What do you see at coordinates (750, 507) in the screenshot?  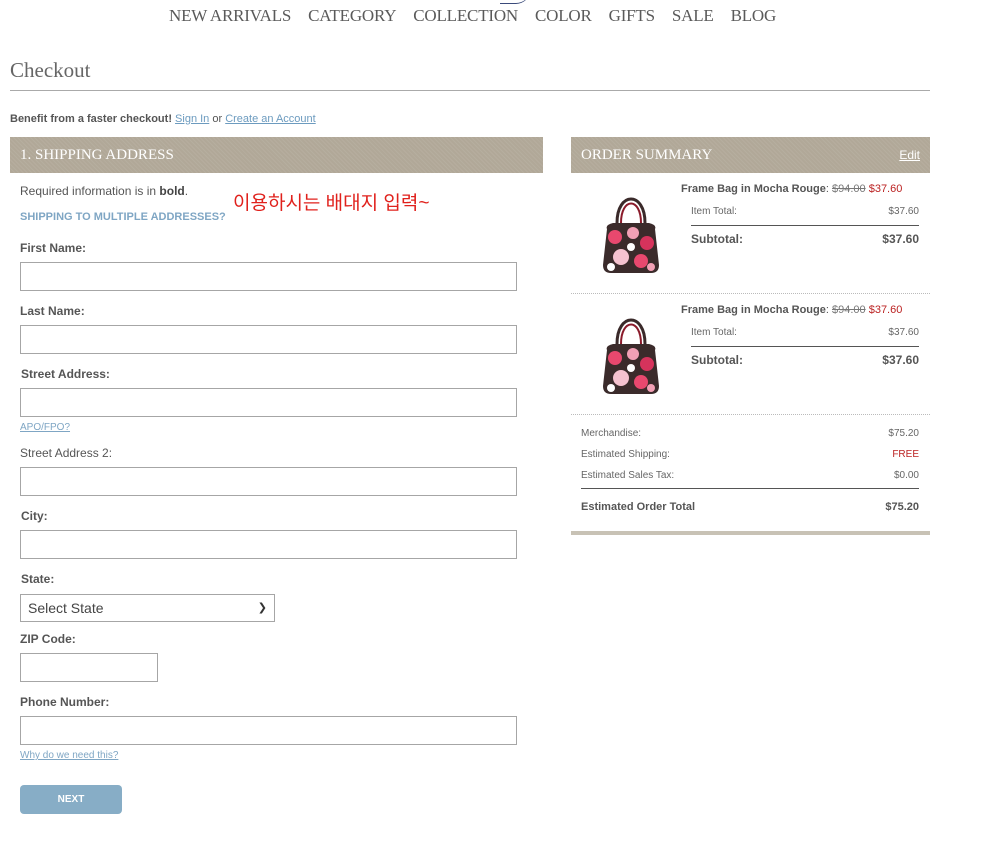 I see `order-total-row: Estimated Order Total $75.20` at bounding box center [750, 507].